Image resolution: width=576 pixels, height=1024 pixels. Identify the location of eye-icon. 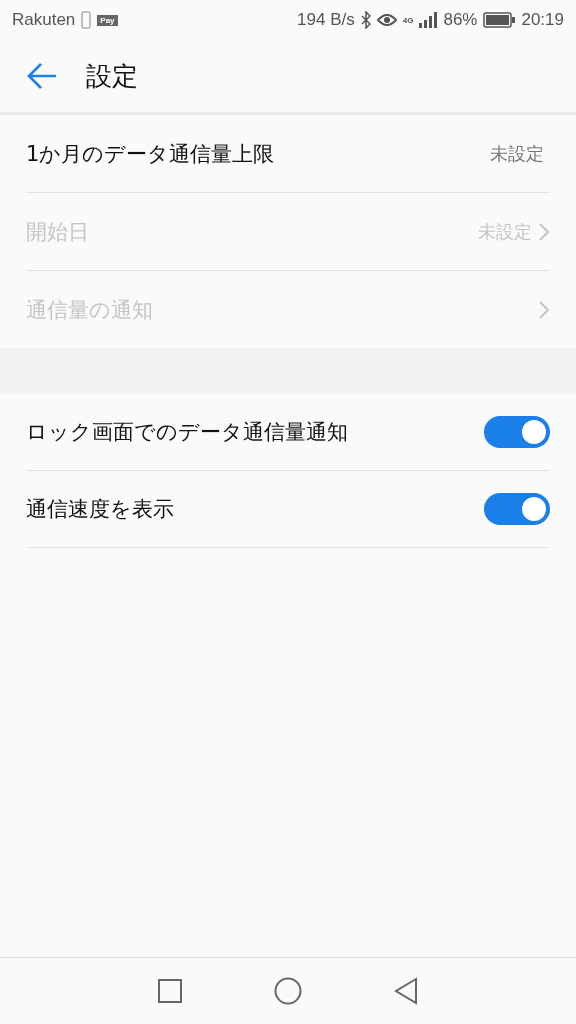
(386, 20).